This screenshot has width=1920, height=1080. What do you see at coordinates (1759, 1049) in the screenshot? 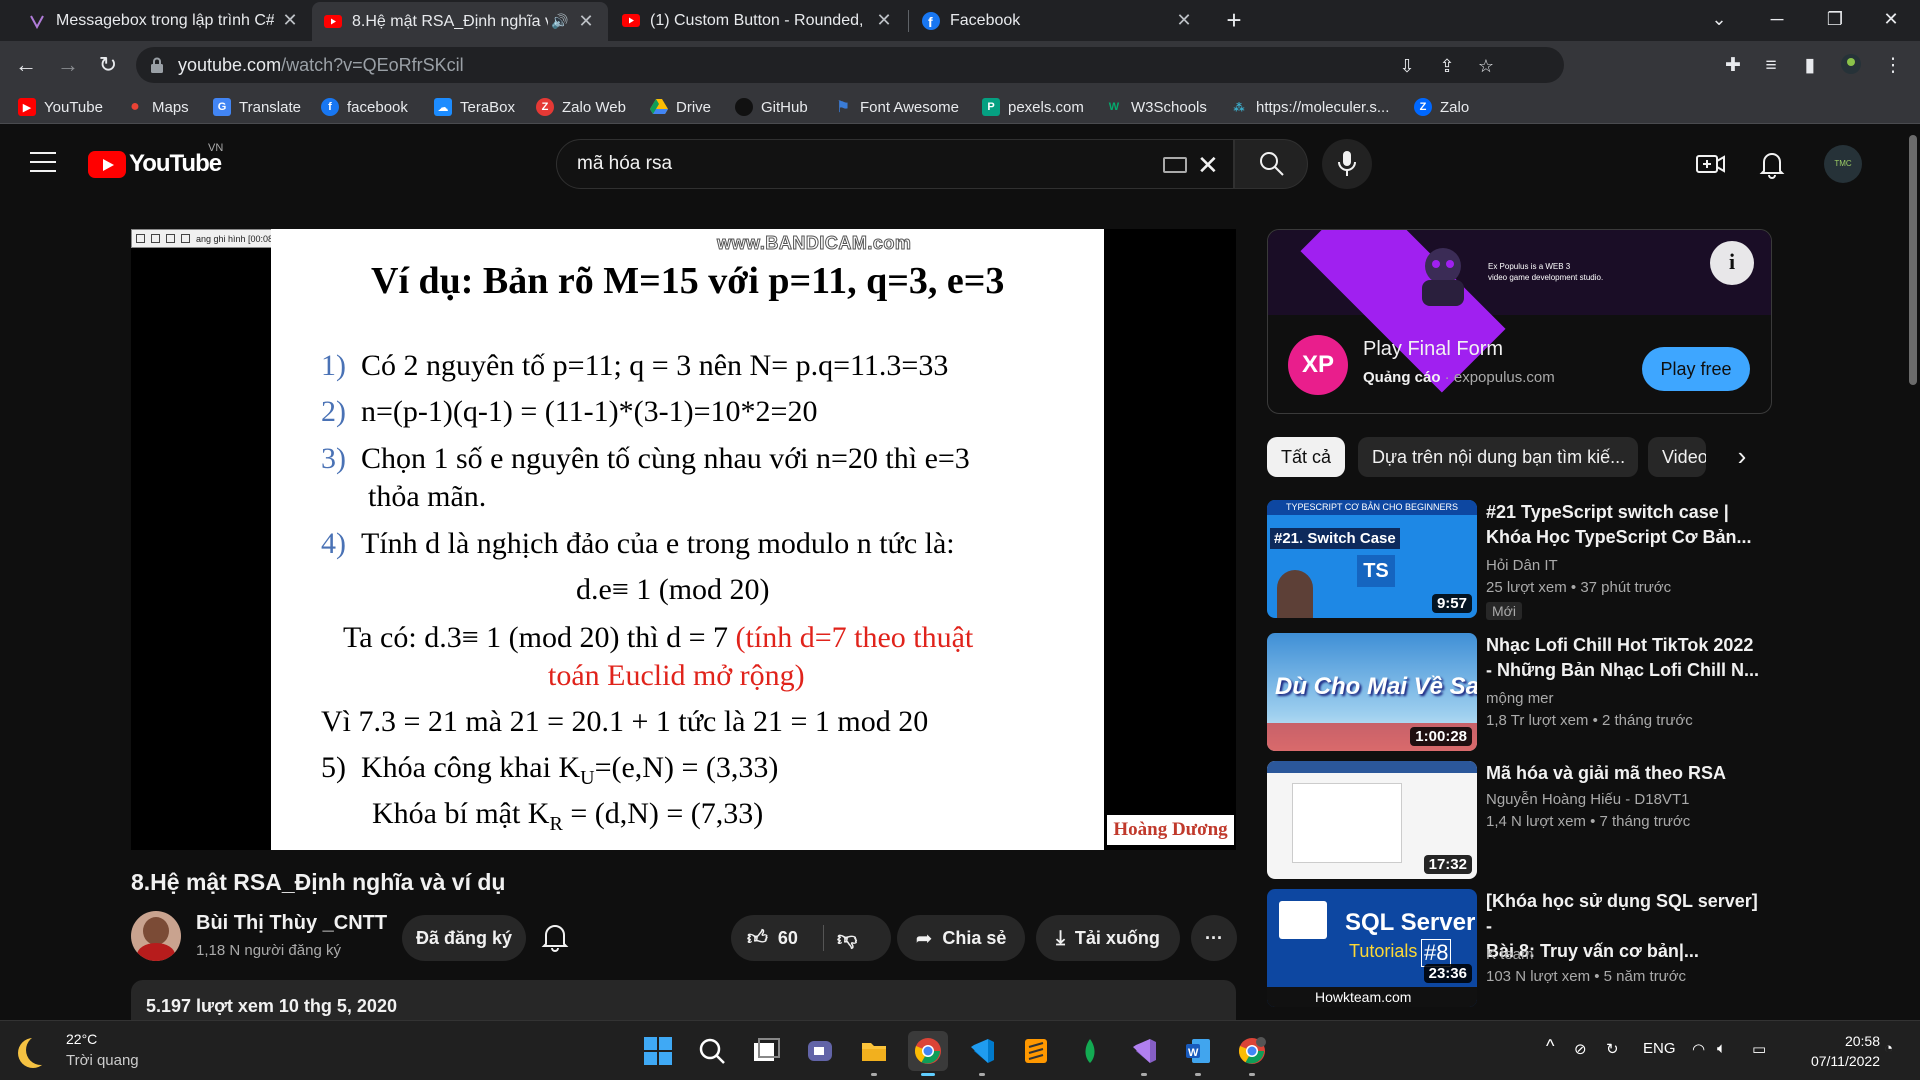
I see `battery-icon: ▭` at bounding box center [1759, 1049].